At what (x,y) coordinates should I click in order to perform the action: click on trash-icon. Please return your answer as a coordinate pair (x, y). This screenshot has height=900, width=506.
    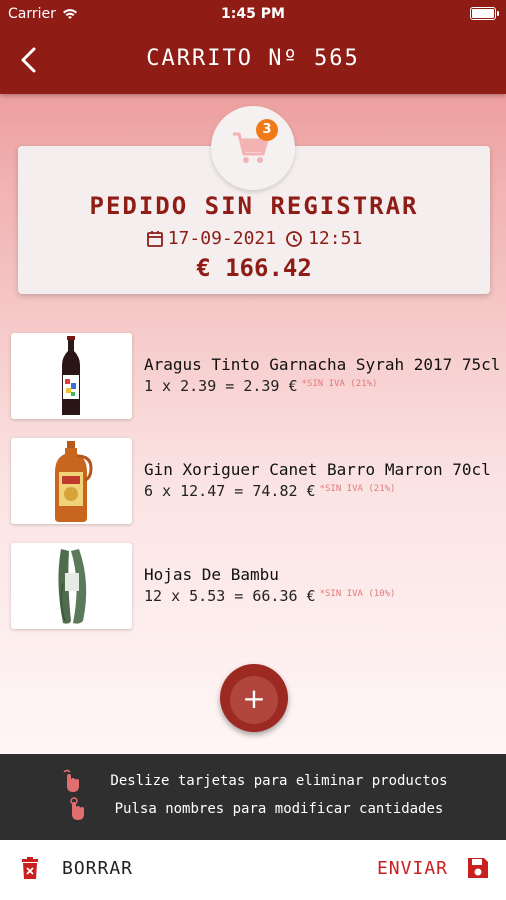
    Looking at the image, I should click on (30, 868).